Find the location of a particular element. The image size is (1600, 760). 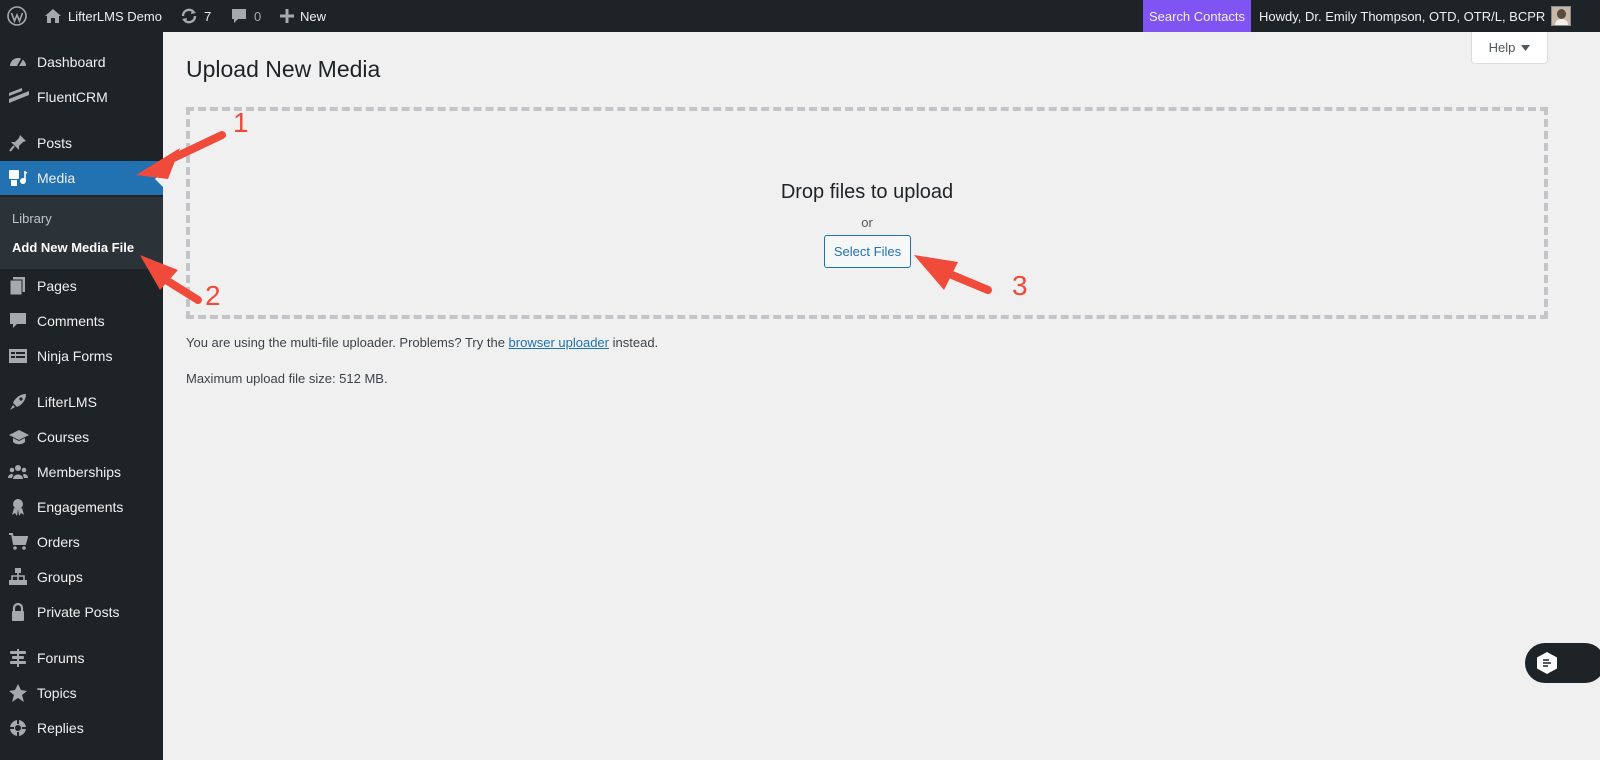

menu-private-posts: Private Posts is located at coordinates (81, 612).